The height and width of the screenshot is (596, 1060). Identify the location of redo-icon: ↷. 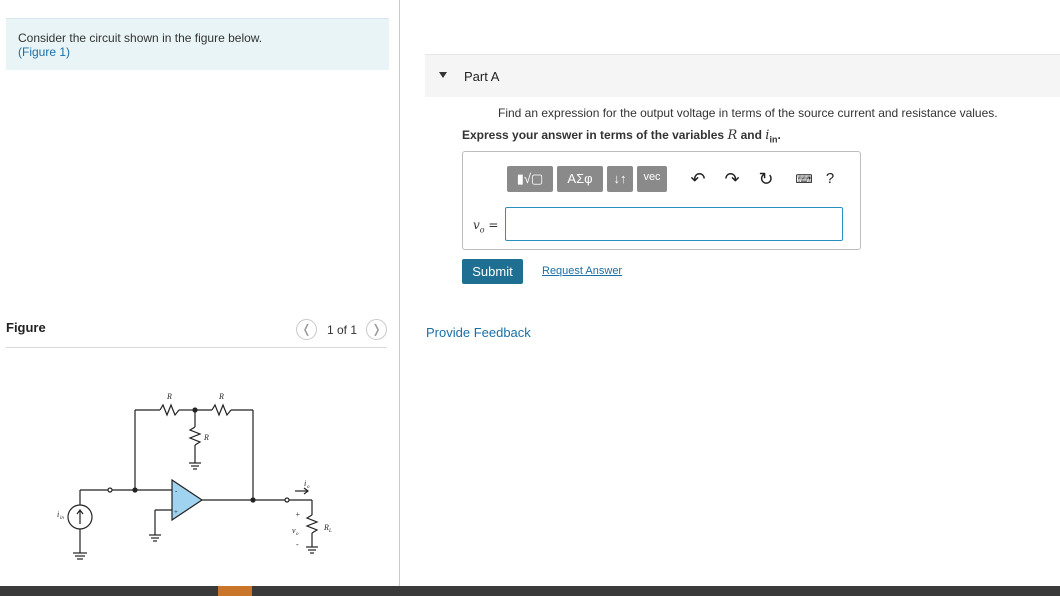
(732, 179).